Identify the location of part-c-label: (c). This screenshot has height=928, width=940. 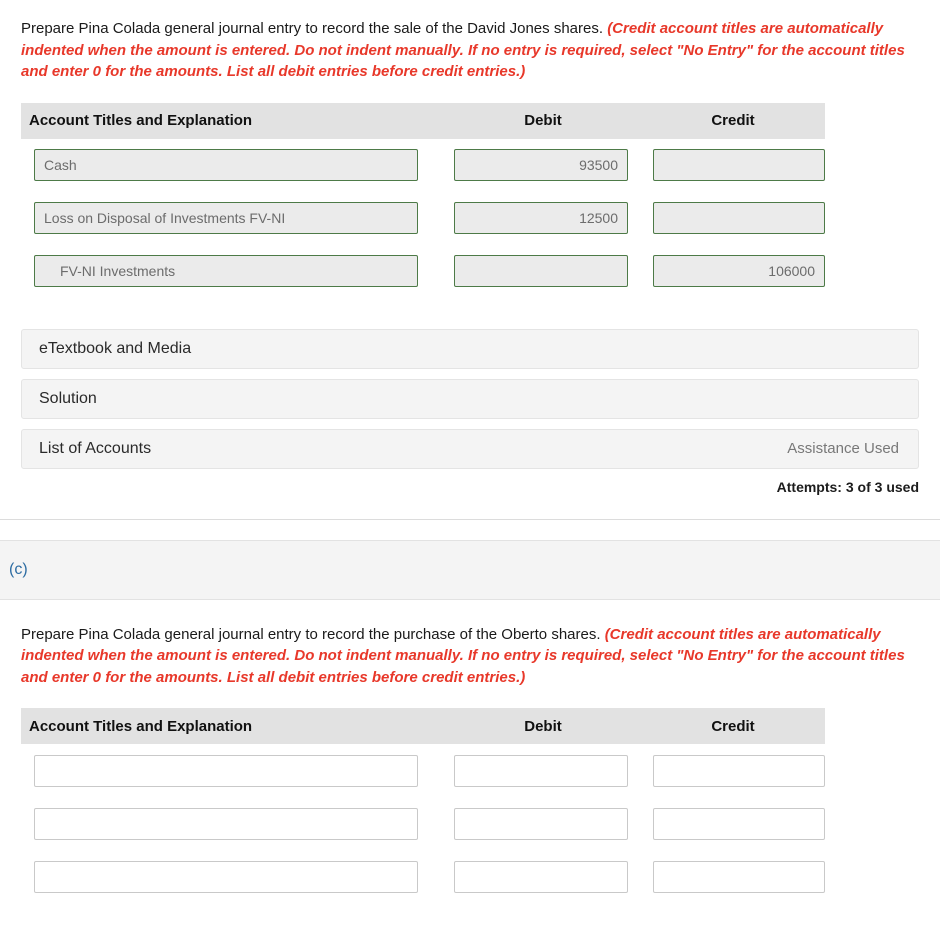
(18, 569).